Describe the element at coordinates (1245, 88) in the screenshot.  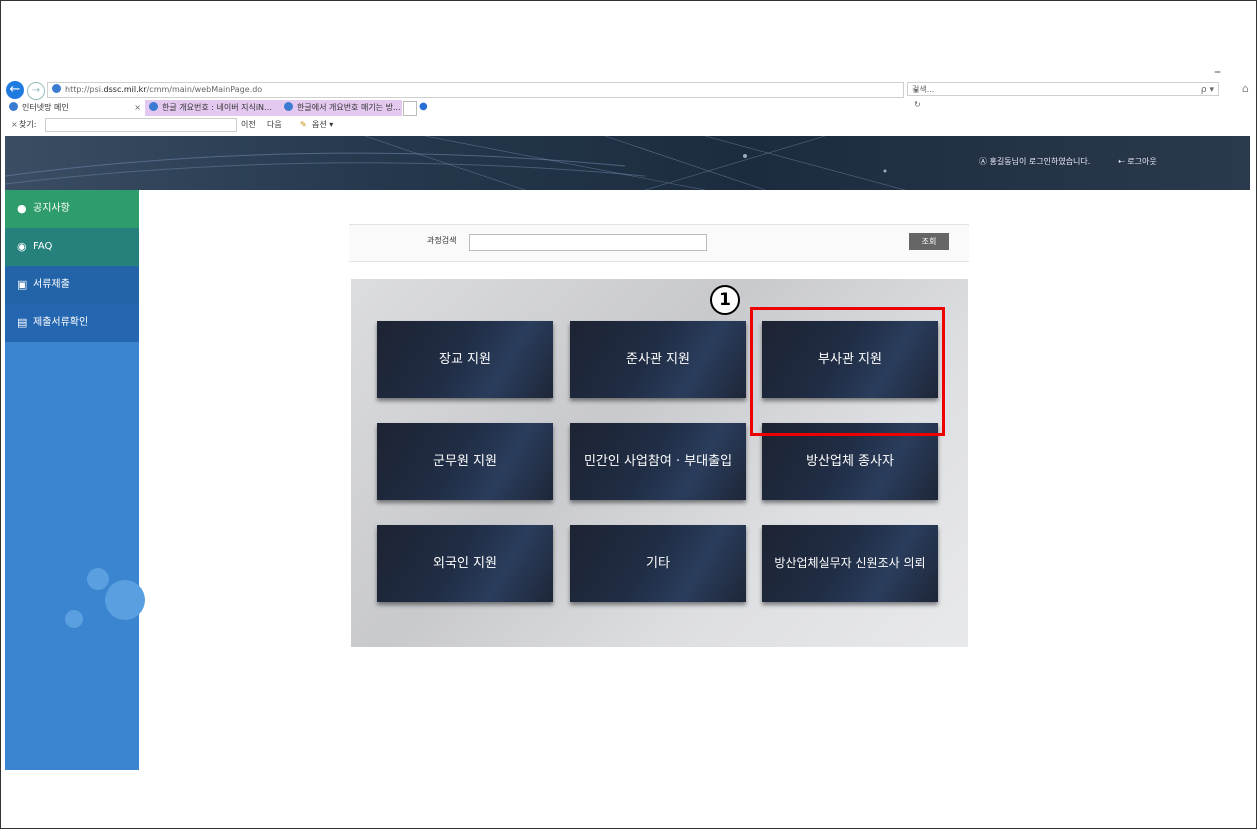
I see `home-icon: ⌂` at that location.